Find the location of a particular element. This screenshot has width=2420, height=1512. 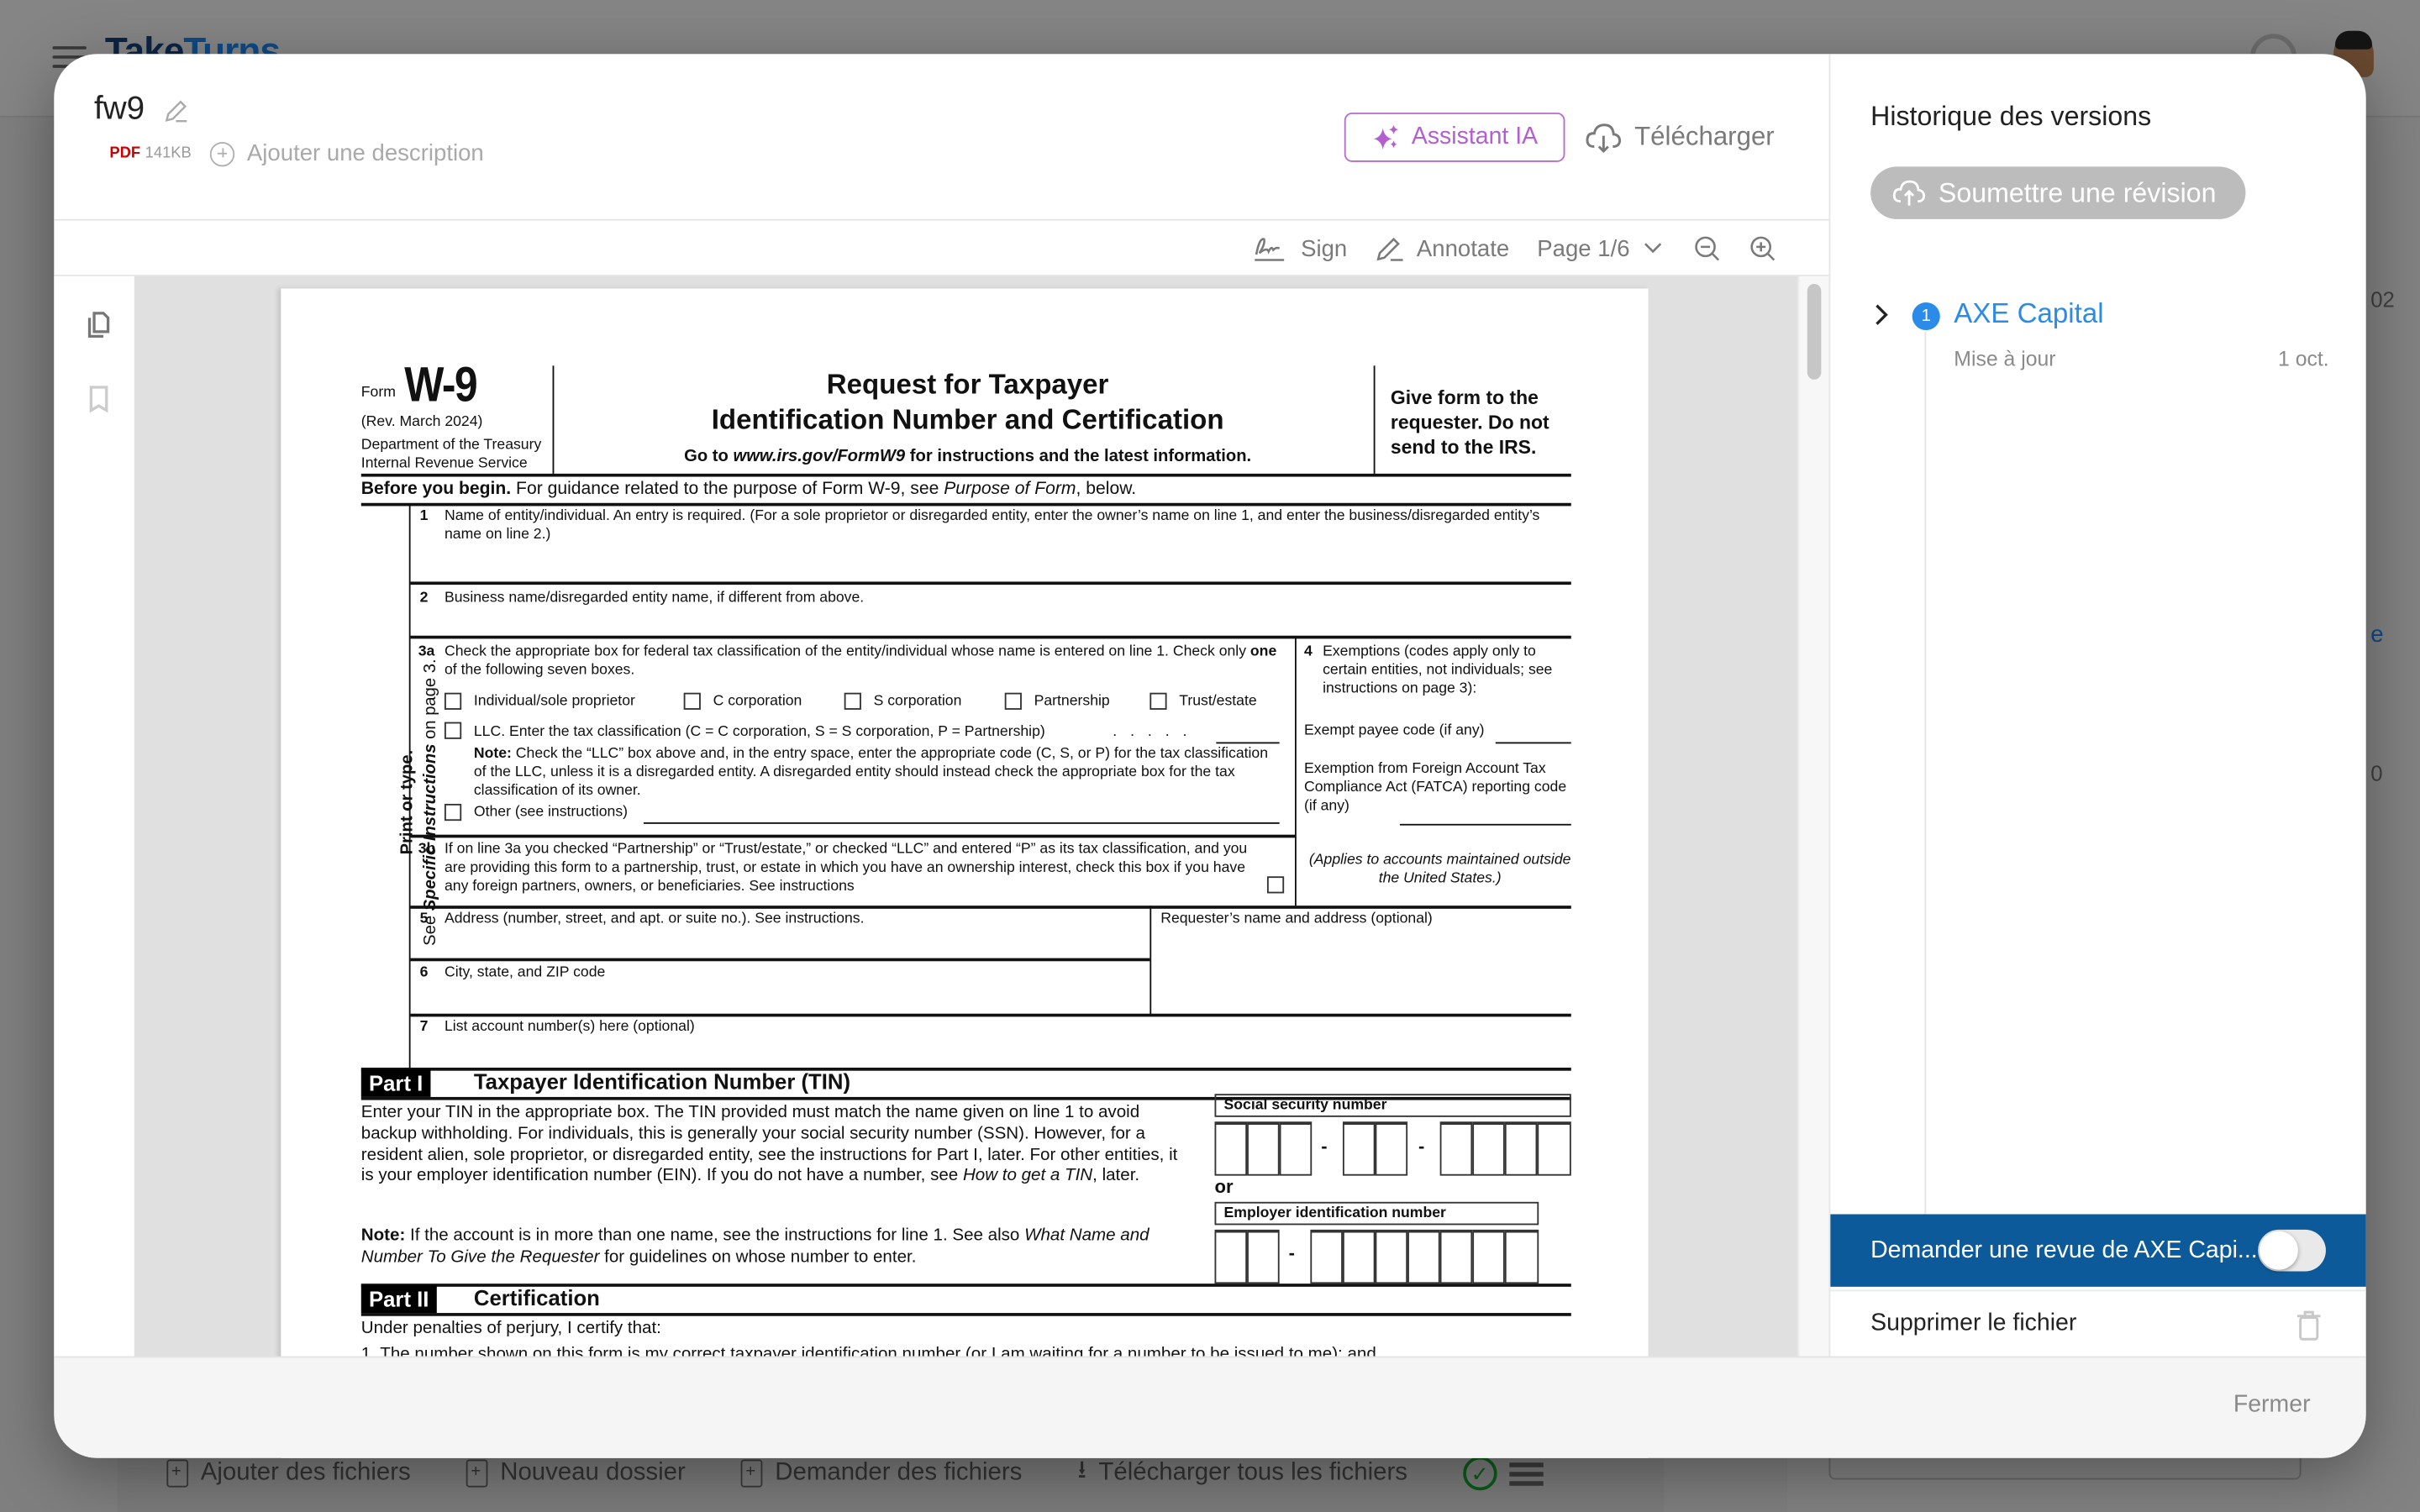

zoom-out-icon is located at coordinates (1707, 248).